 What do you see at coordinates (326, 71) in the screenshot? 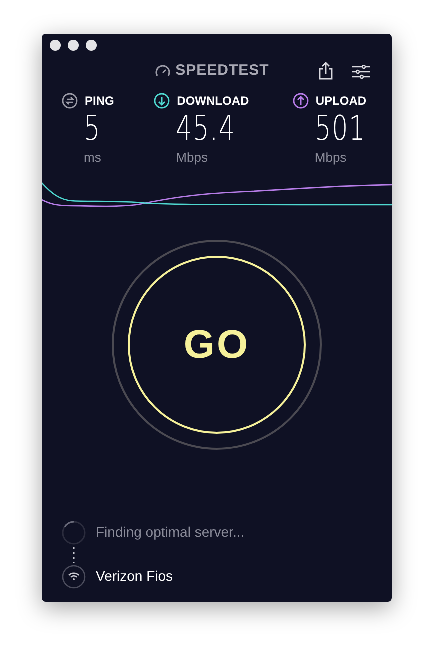
I see `share-icon` at bounding box center [326, 71].